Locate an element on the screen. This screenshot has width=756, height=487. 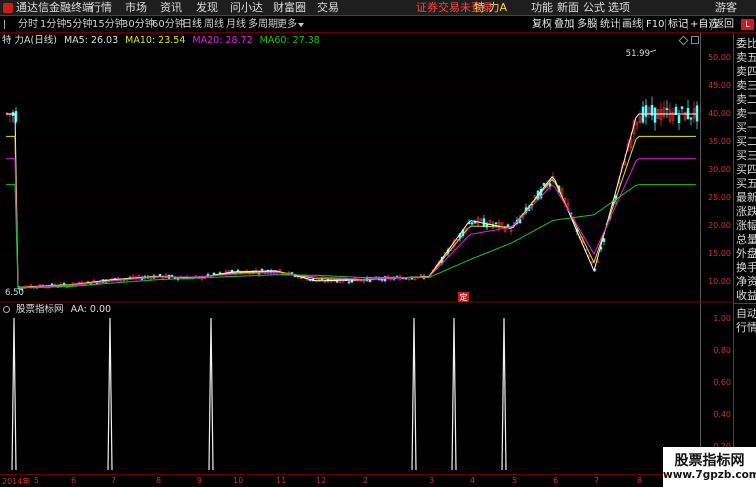
y-tick: 45.00 is located at coordinates (719, 85).